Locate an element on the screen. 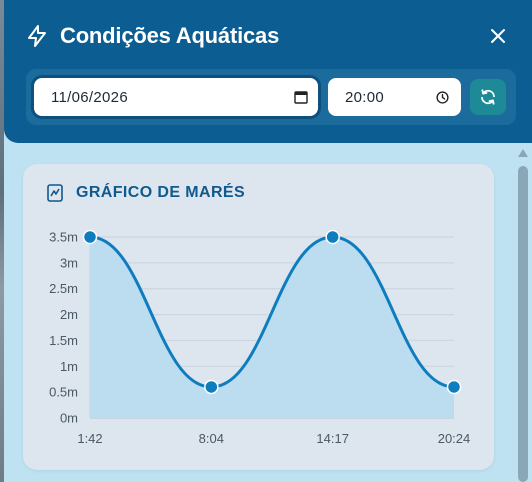 Image resolution: width=532 pixels, height=482 pixels. panel-title: Condições Aquáticas is located at coordinates (170, 35).